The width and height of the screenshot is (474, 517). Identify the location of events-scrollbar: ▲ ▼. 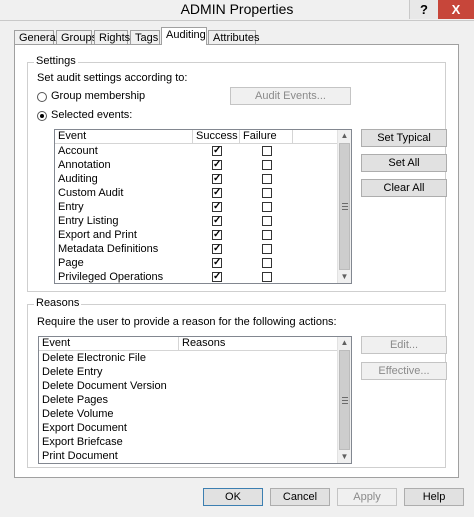
(344, 206).